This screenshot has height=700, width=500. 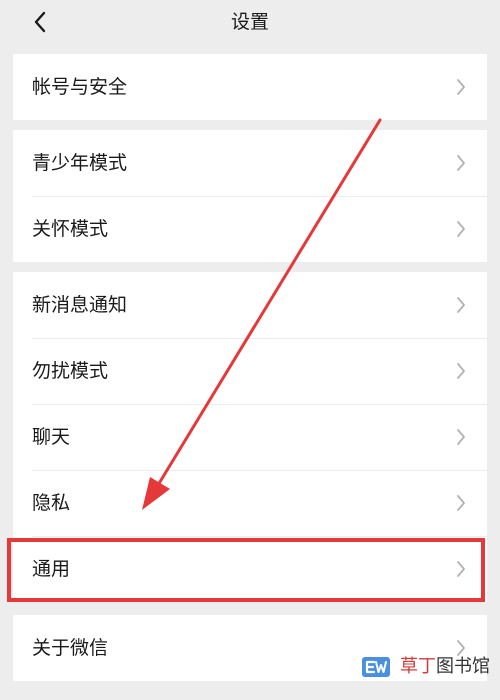 What do you see at coordinates (250, 503) in the screenshot?
I see `settings-item-privacy: 隐私` at bounding box center [250, 503].